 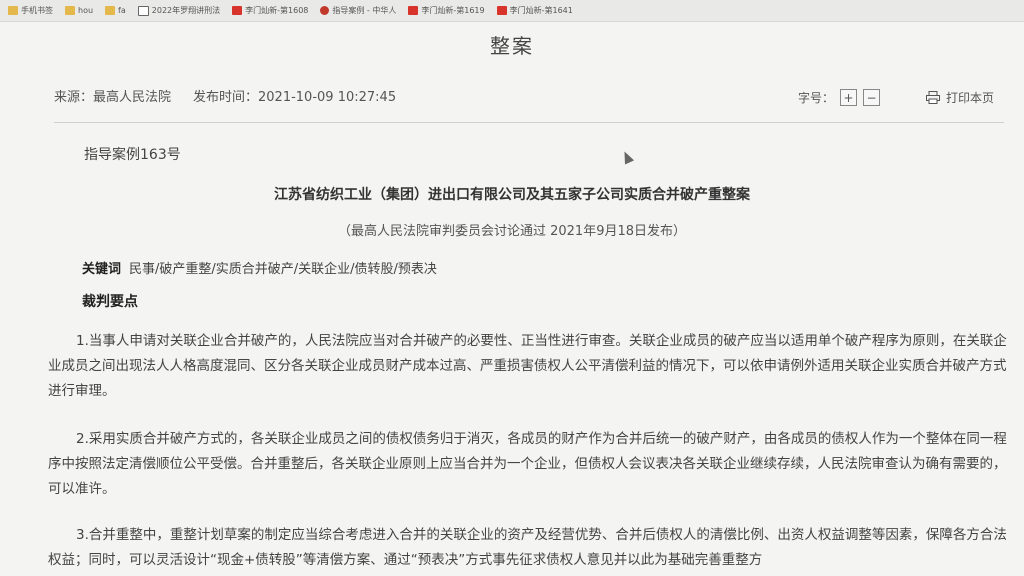 What do you see at coordinates (529, 122) in the screenshot?
I see `header-divider` at bounding box center [529, 122].